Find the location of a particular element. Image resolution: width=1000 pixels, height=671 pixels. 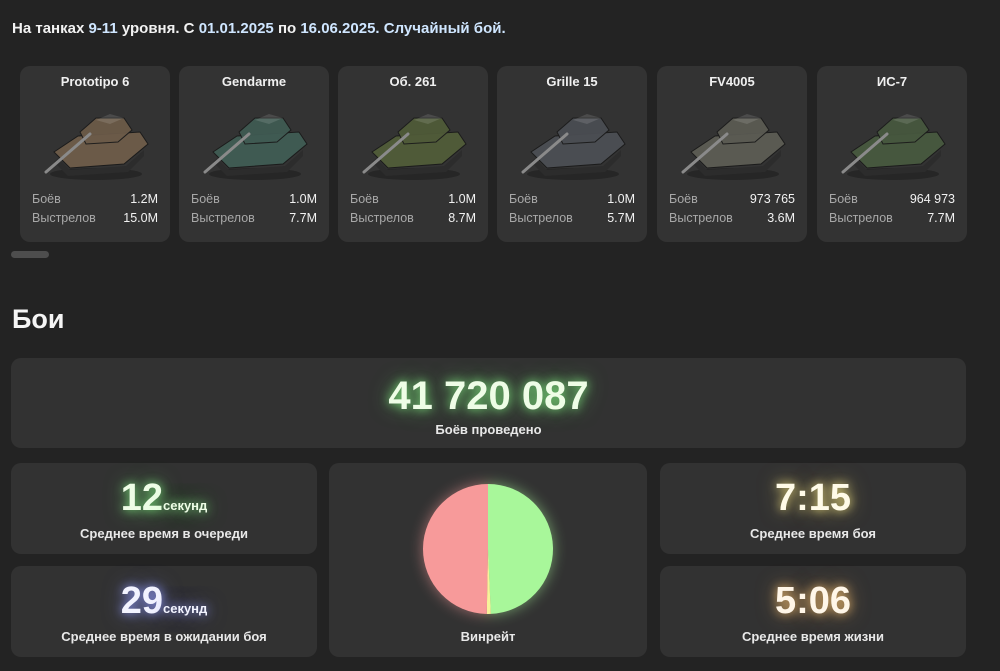

filter-levels: 9-11 is located at coordinates (103, 28).